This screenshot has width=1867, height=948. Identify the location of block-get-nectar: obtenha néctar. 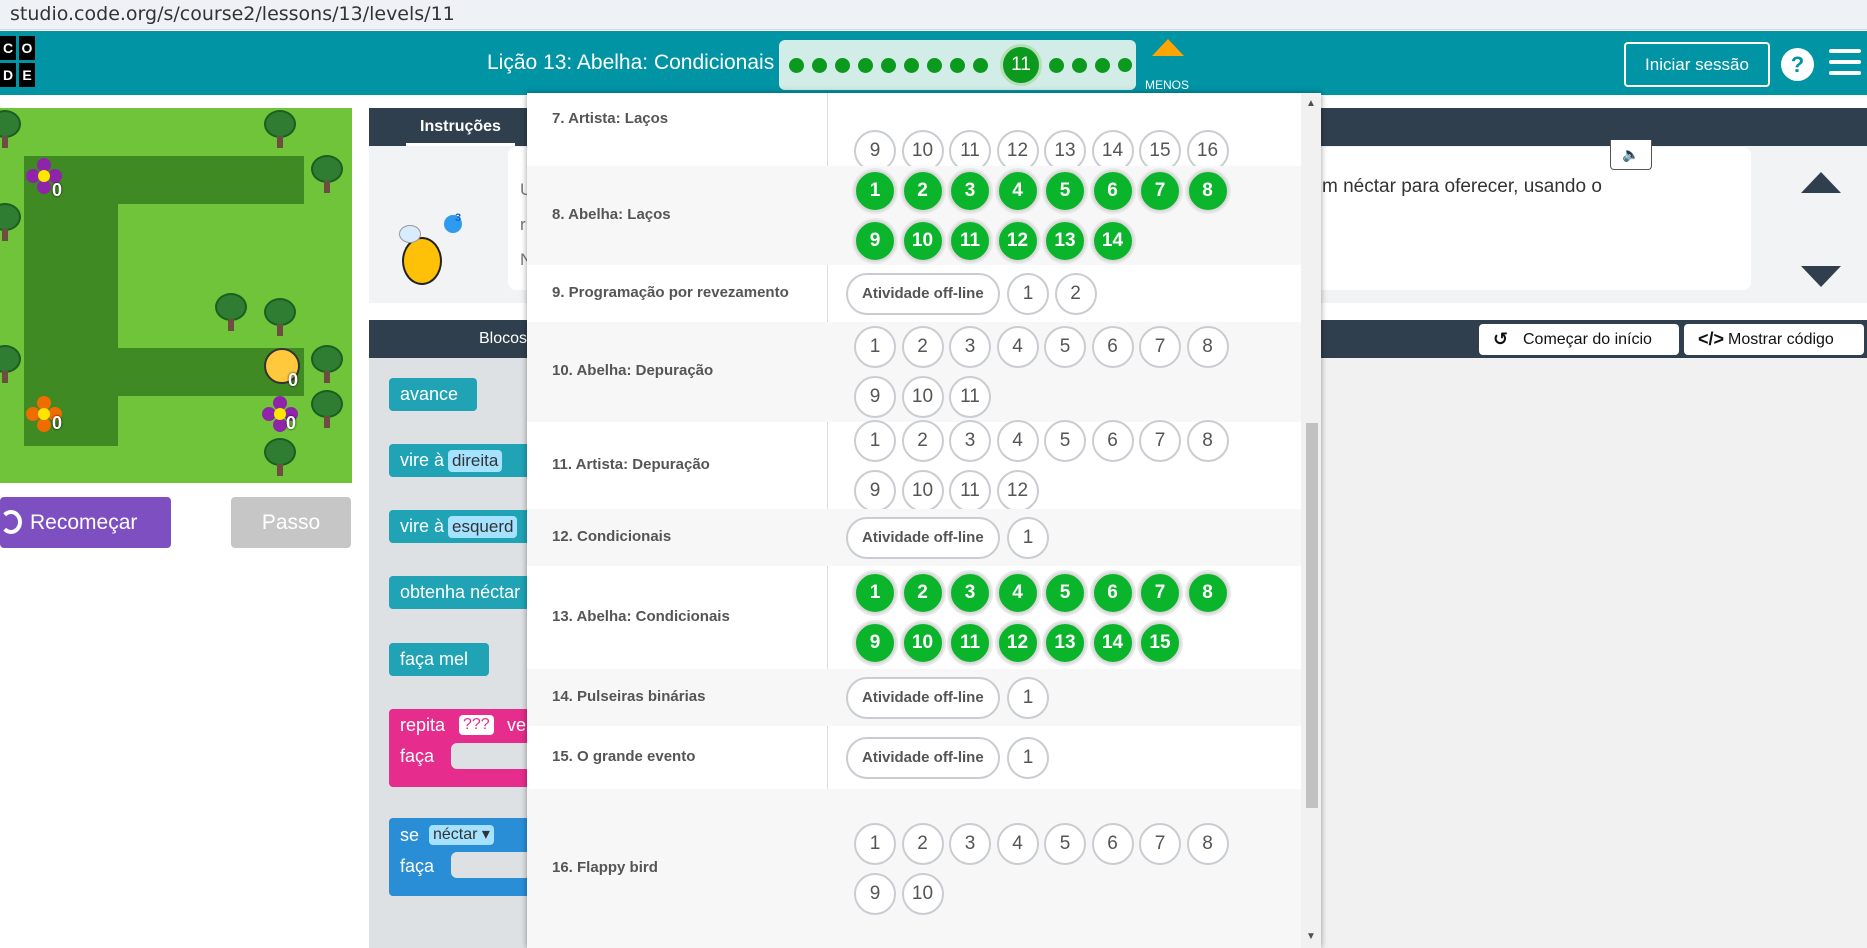
(464, 592).